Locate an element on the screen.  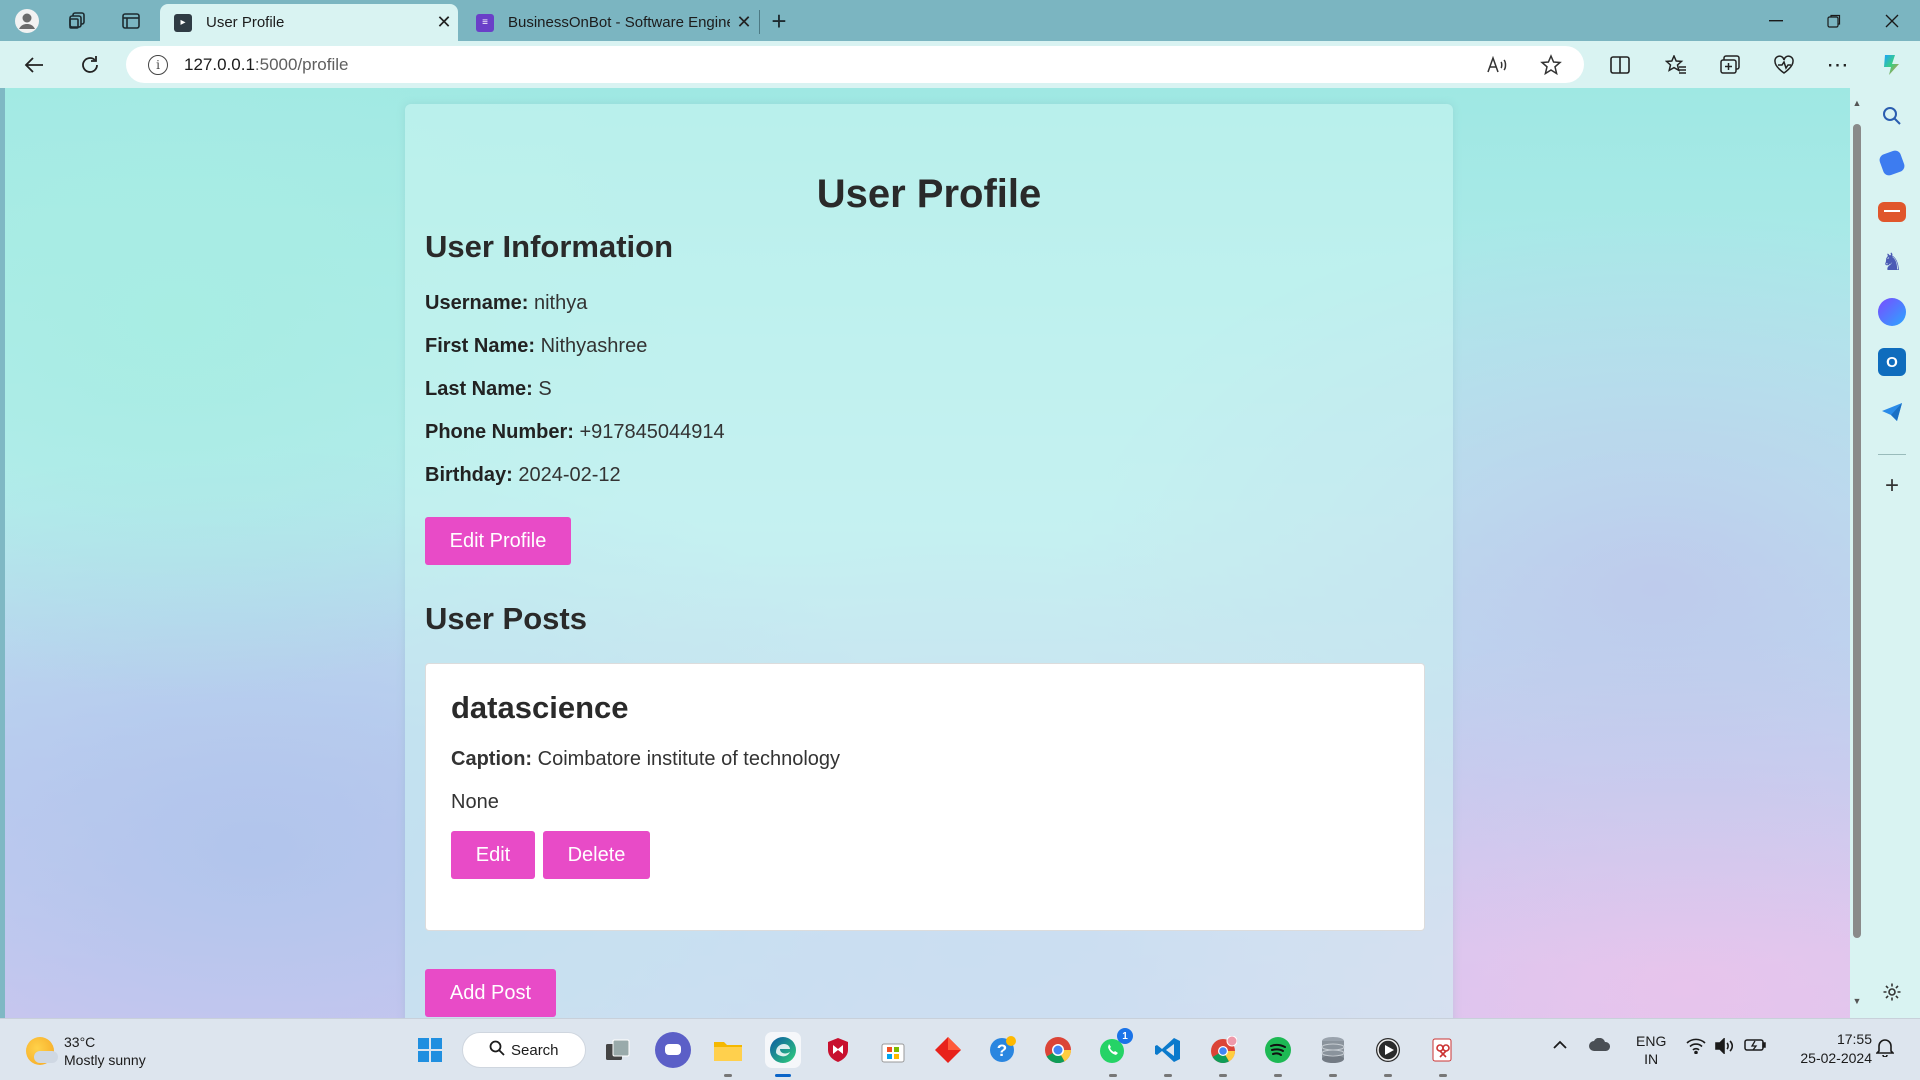
scroll-up-arrow-icon: ▲ is located at coordinates (1857, 103).